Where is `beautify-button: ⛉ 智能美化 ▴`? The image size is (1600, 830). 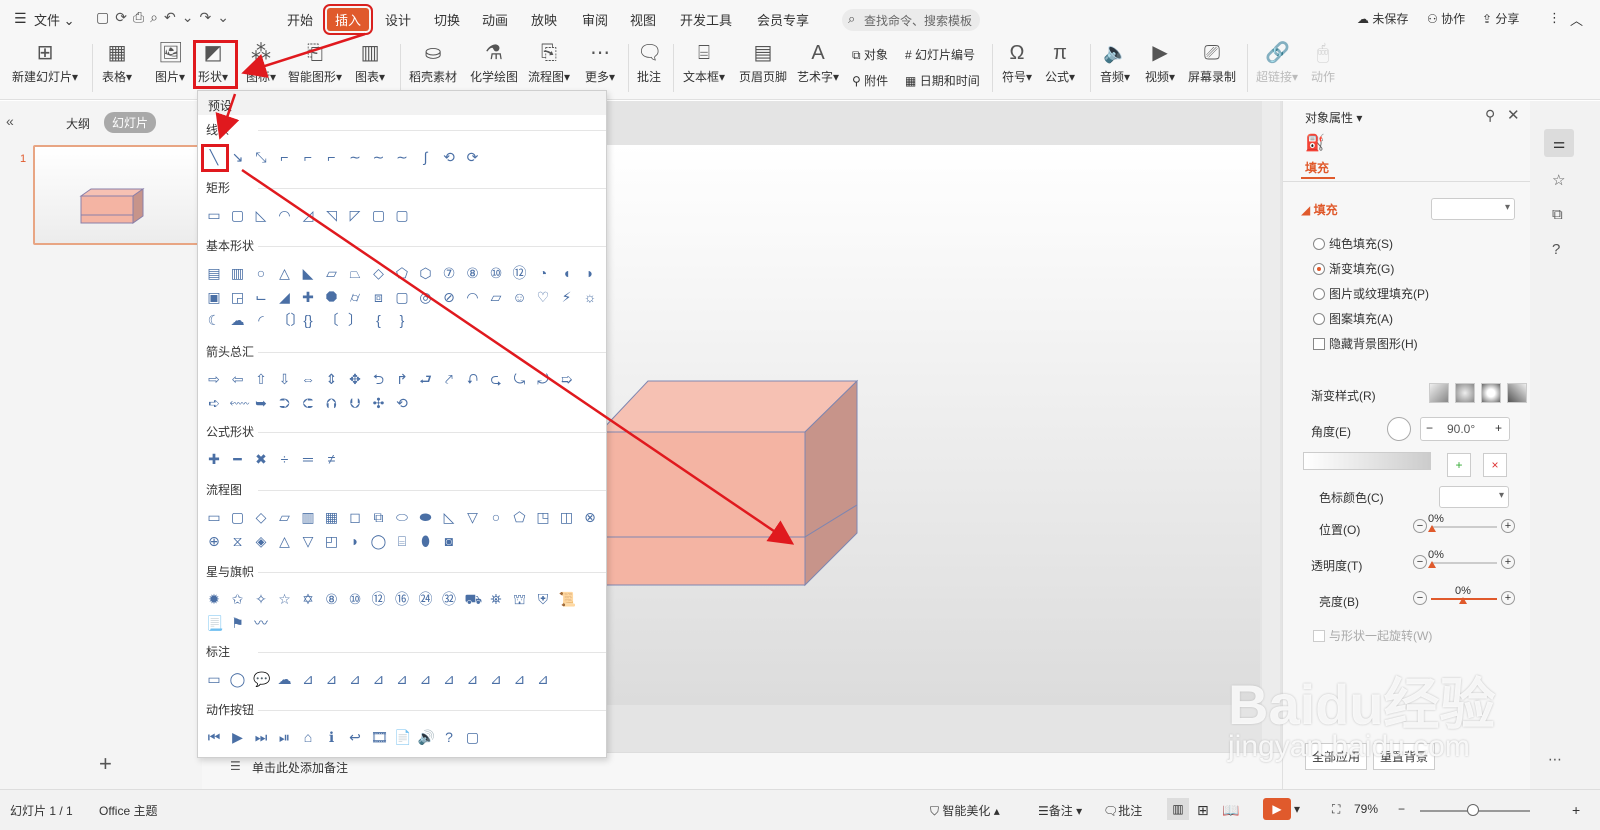
beautify-button: ⛉ 智能美化 ▴ is located at coordinates (965, 810).